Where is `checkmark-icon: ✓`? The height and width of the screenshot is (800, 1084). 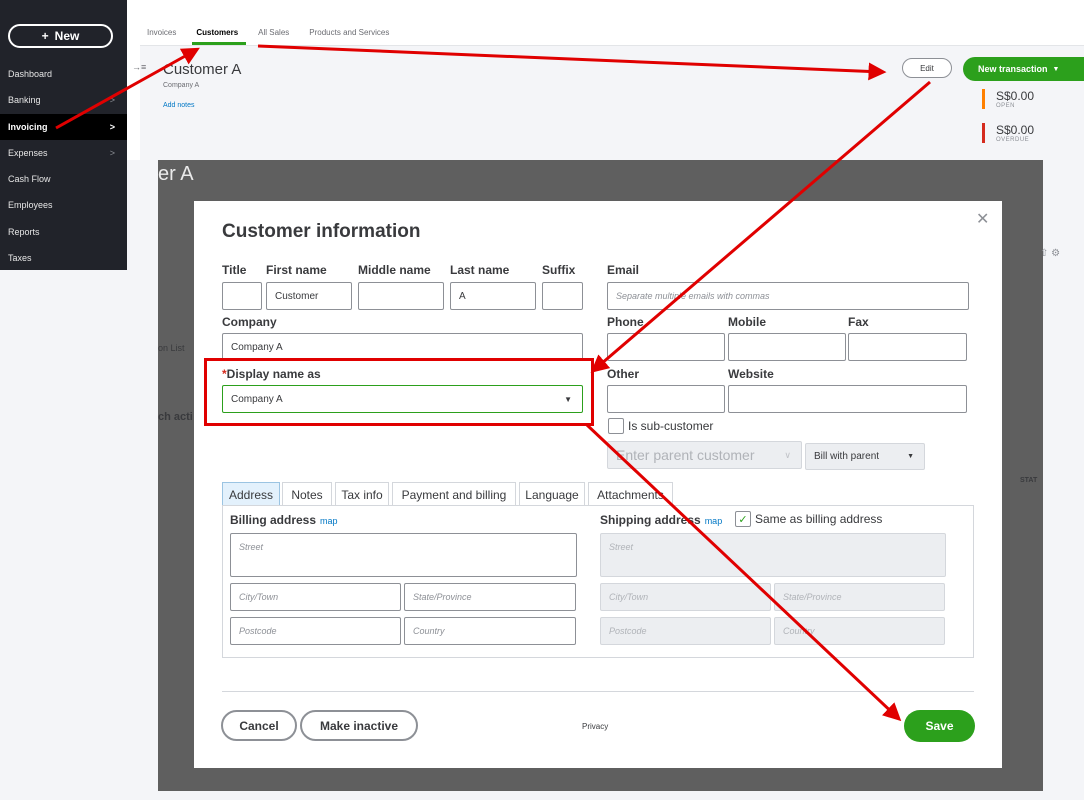 checkmark-icon: ✓ is located at coordinates (743, 519).